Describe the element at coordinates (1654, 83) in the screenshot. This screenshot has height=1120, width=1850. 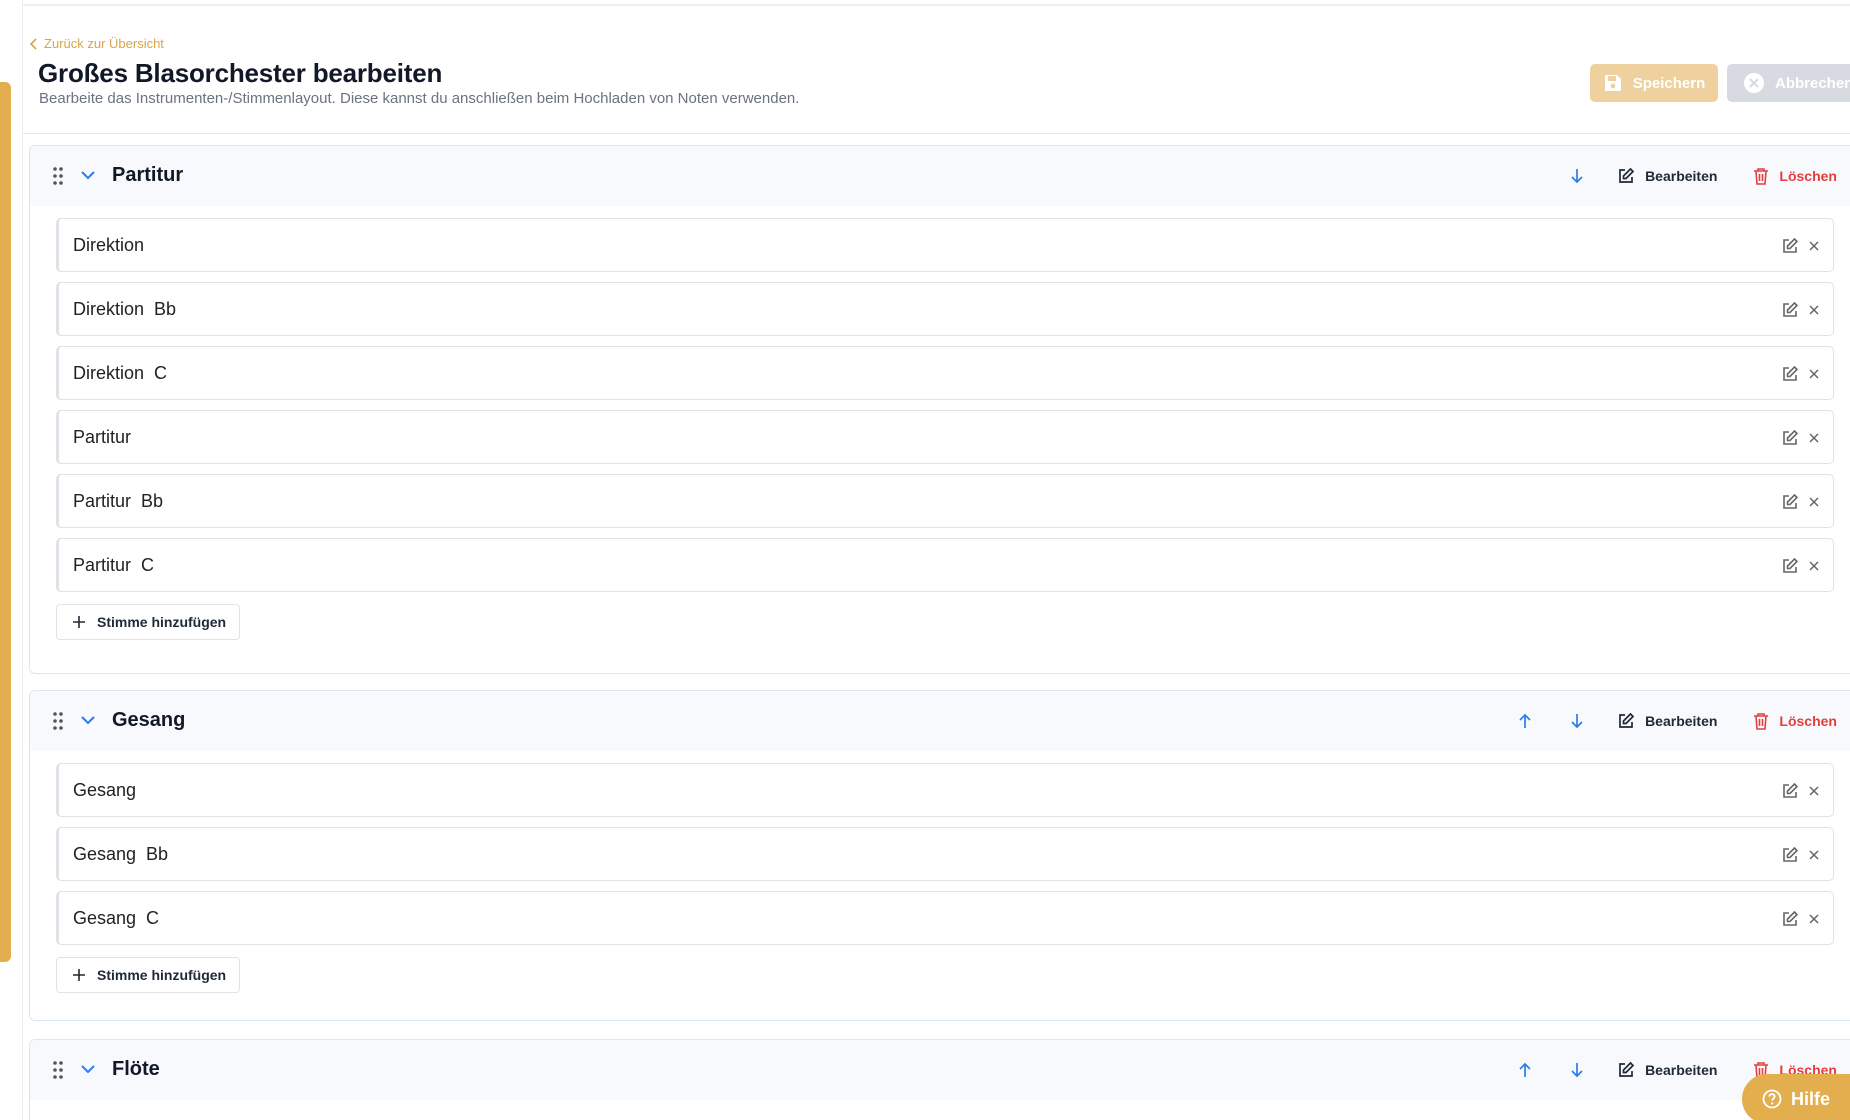
I see `save-button: Speichern` at that location.